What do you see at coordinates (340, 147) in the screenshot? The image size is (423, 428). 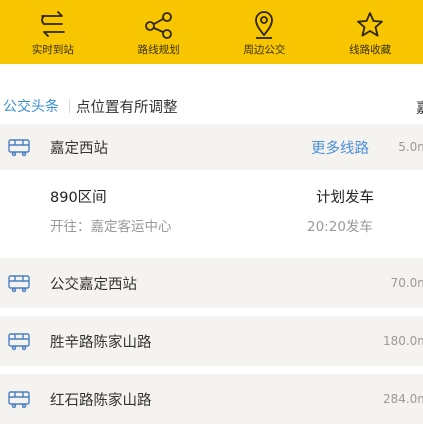 I see `more-routes-link: 更多线路` at bounding box center [340, 147].